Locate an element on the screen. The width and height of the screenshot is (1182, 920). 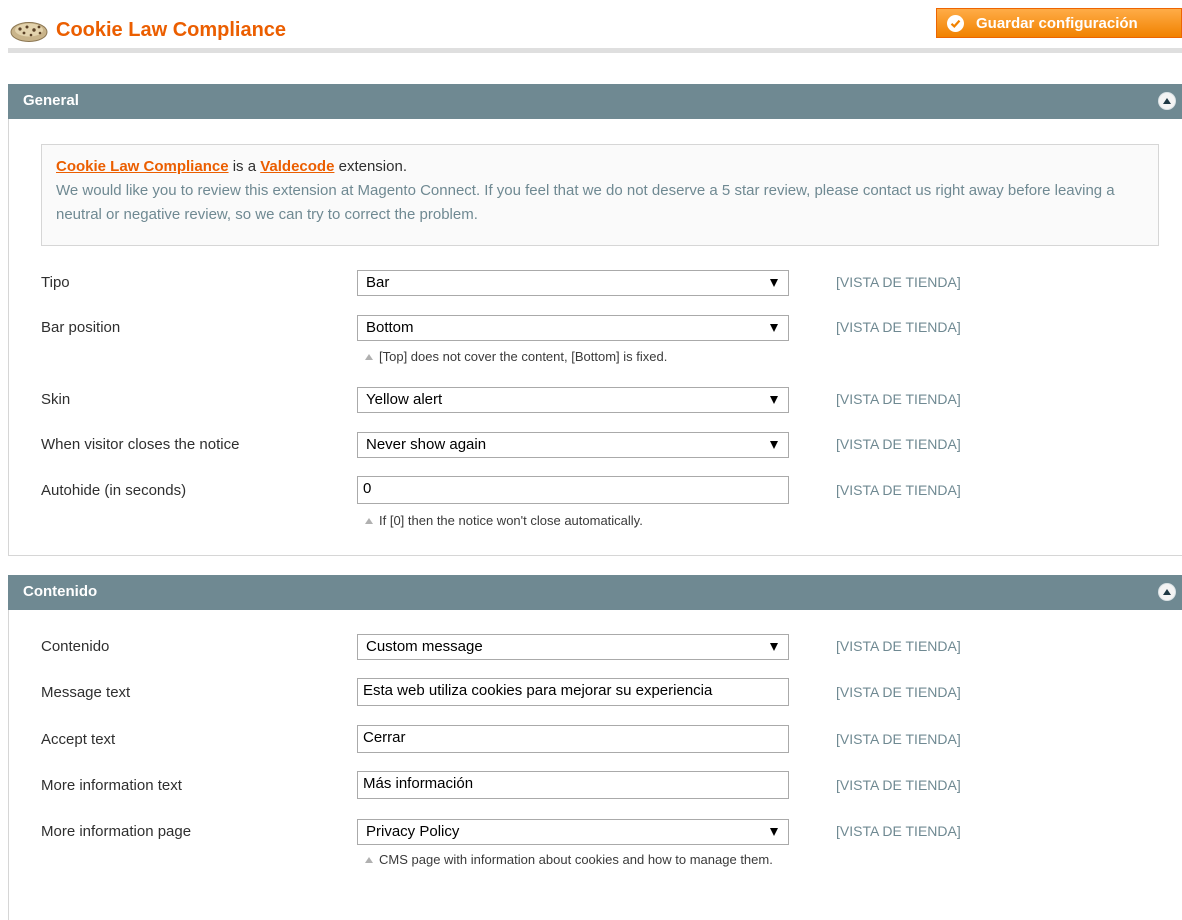
field-label: Accept text is located at coordinates (78, 739).